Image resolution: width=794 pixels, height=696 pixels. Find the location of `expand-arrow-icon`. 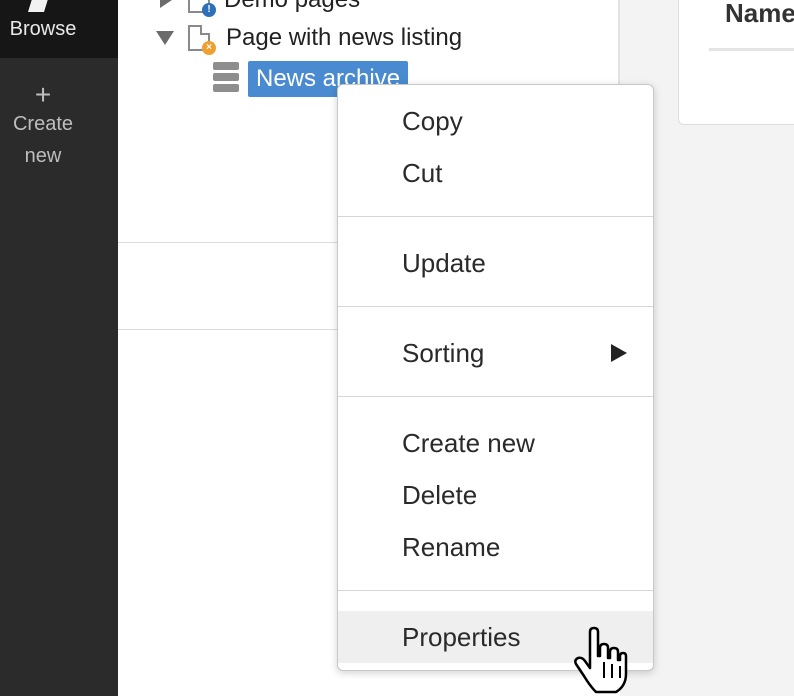

expand-arrow-icon is located at coordinates (166, 4).